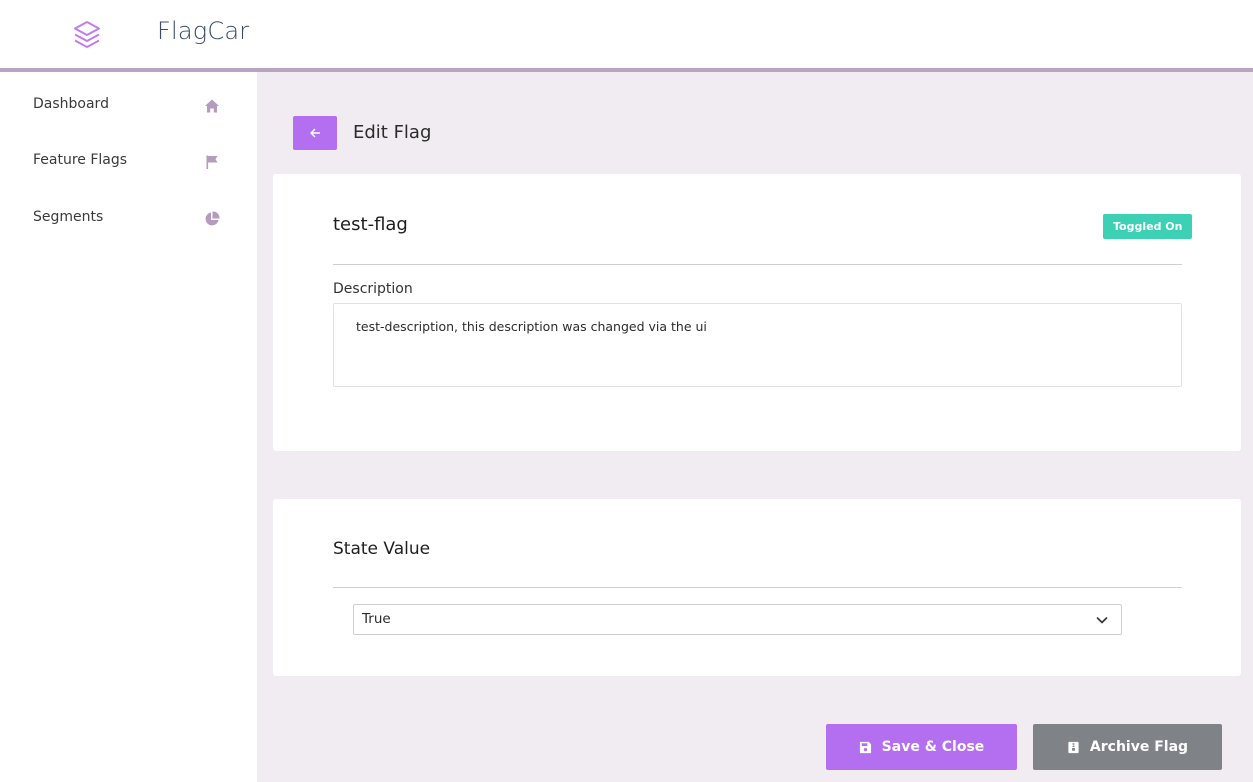 The width and height of the screenshot is (1253, 782). Describe the element at coordinates (212, 106) in the screenshot. I see `home-icon` at that location.